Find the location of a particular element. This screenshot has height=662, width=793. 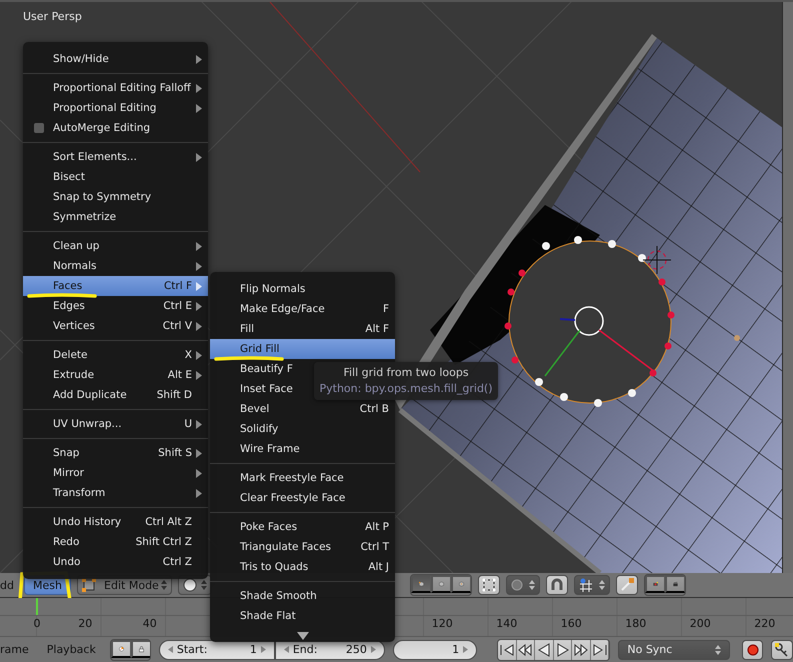

menu-item: Tris to Quads Alt J is located at coordinates (302, 567).